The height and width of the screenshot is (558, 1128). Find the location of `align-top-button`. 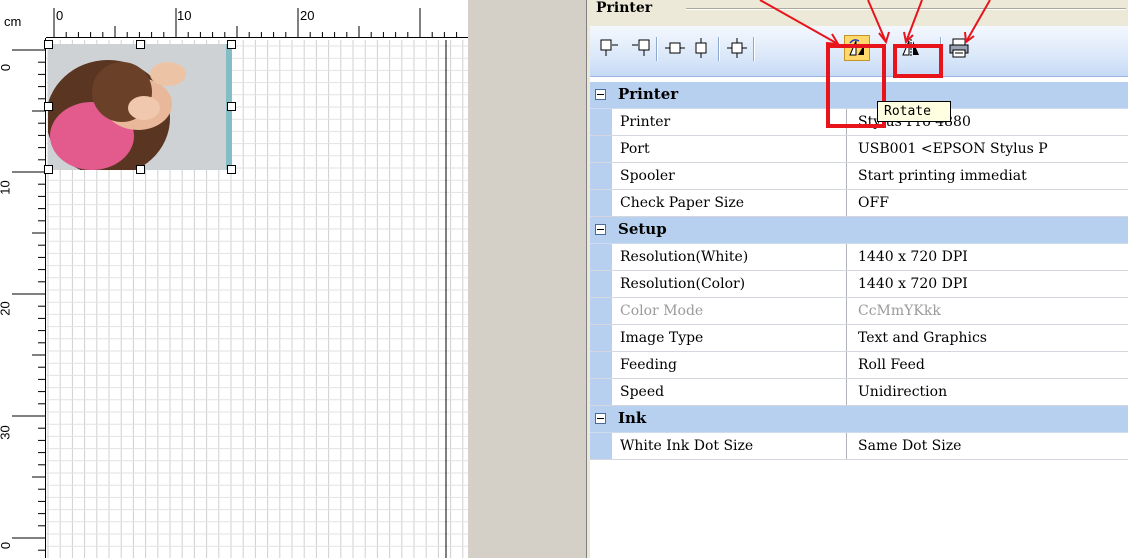

align-top-button is located at coordinates (609, 48).